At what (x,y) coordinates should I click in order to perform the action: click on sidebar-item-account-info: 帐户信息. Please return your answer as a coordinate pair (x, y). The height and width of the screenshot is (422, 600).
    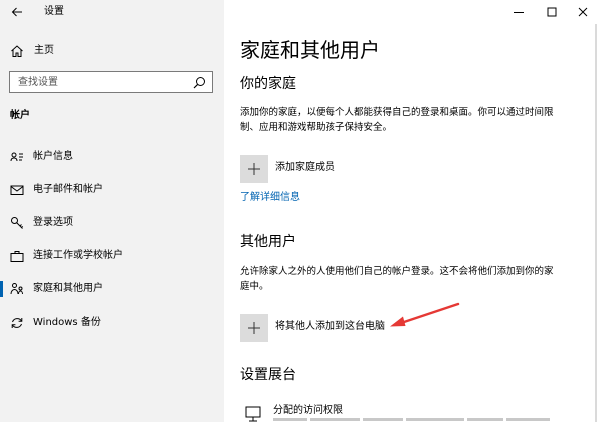
    Looking at the image, I should click on (112, 157).